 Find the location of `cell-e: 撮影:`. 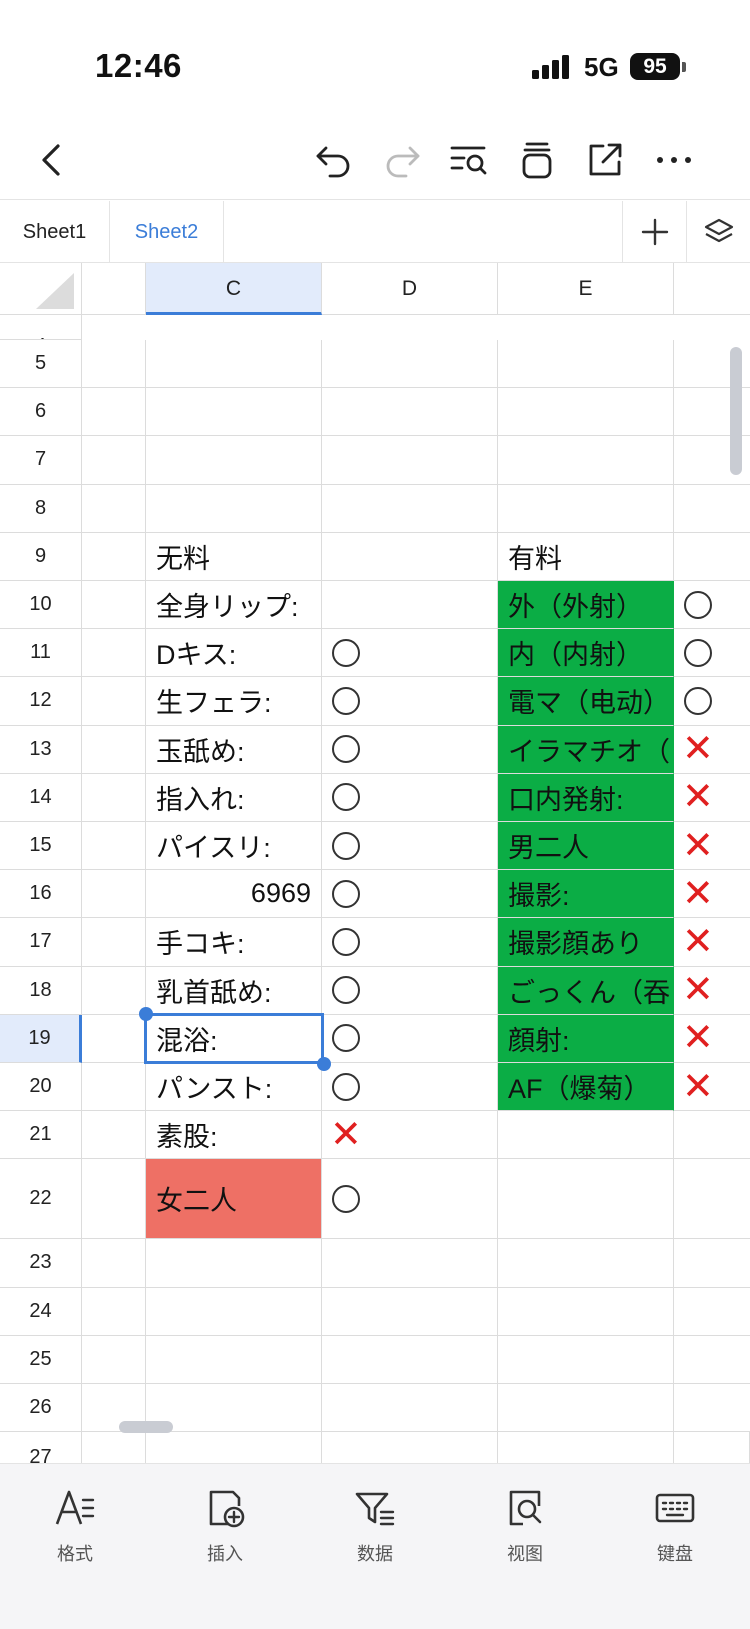

cell-e: 撮影: is located at coordinates (586, 894).